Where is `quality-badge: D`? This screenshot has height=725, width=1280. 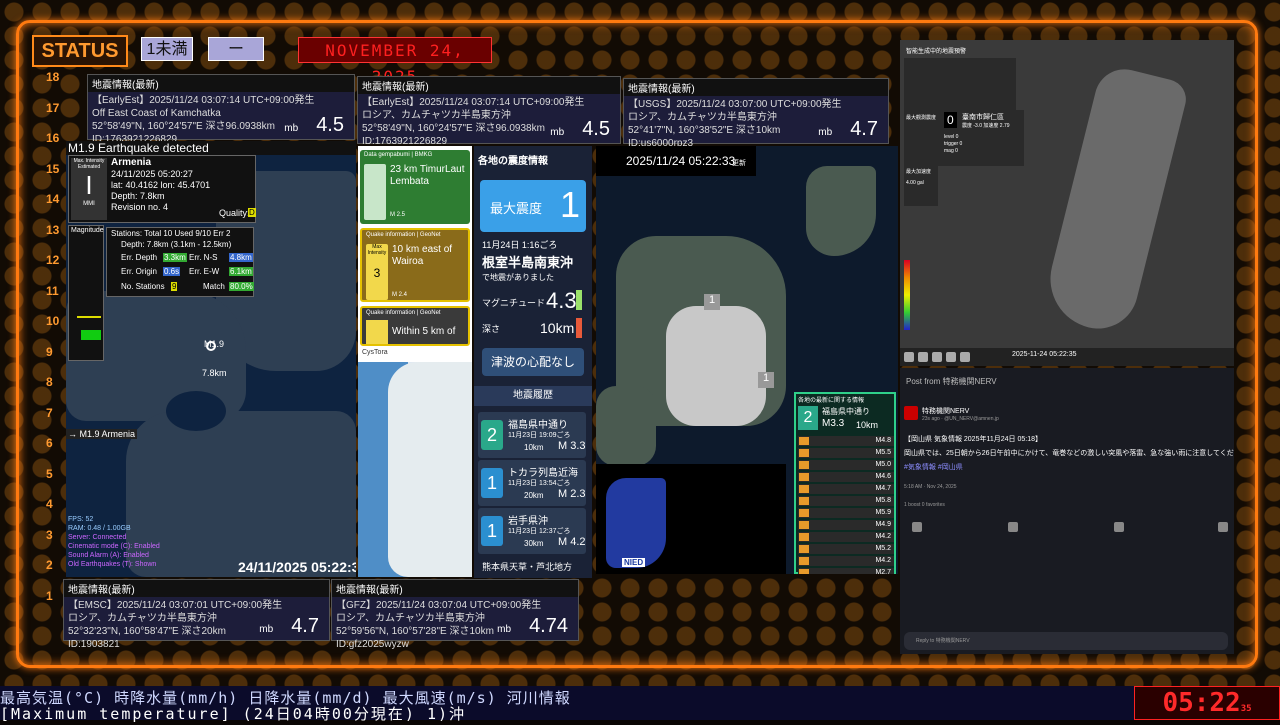
quality-badge: D is located at coordinates (252, 212).